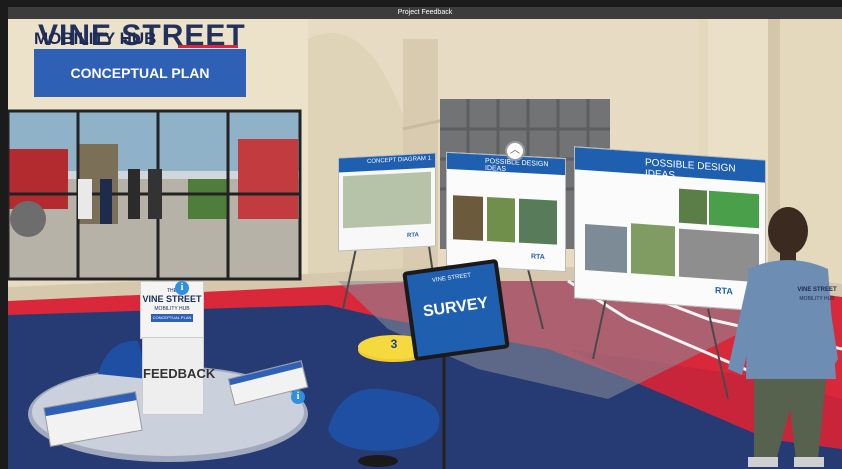 This screenshot has height=469, width=842. What do you see at coordinates (653, 250) in the screenshot?
I see `photo-c` at bounding box center [653, 250].